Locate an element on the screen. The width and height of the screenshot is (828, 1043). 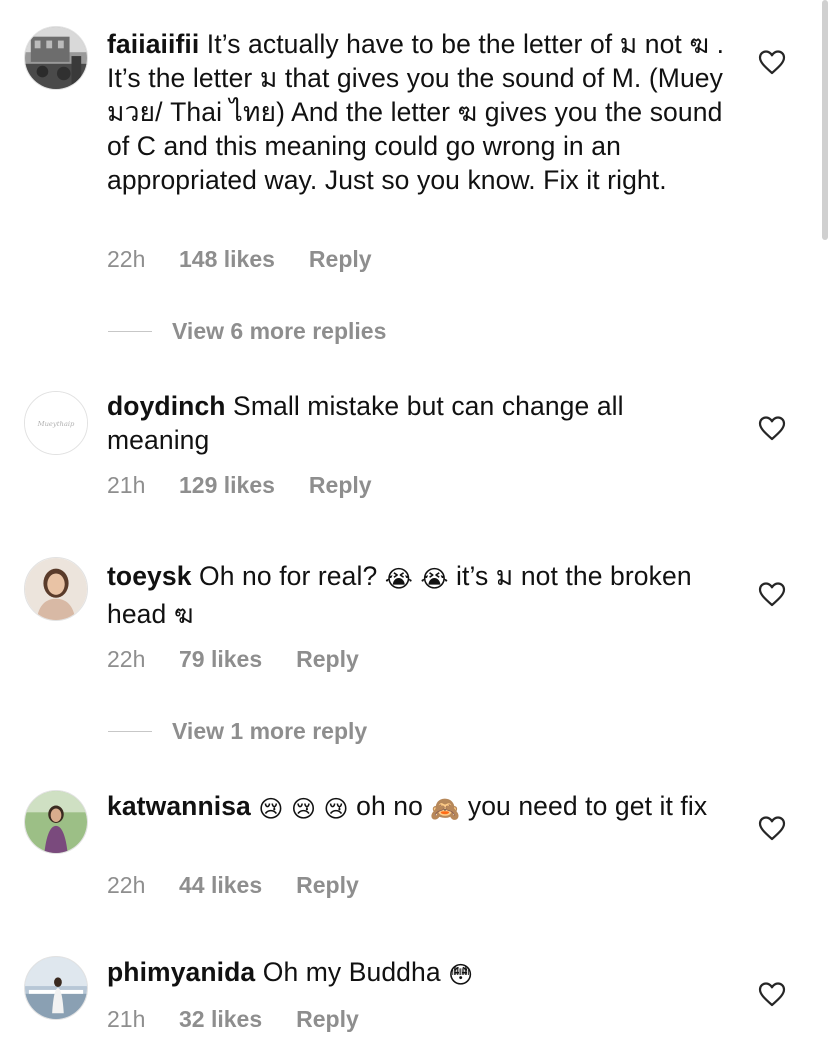
comment-body-mid: oh no is located at coordinates (389, 806).